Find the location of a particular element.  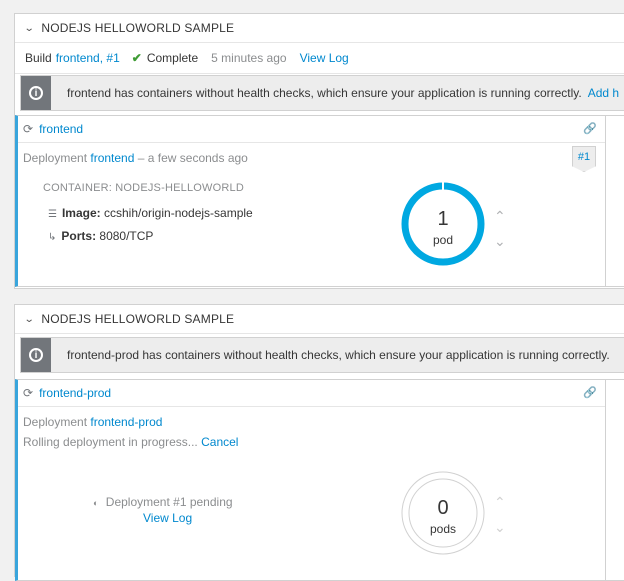

container-title: CONTAINER: NODEJS-HELLOWORLD is located at coordinates (143, 188).